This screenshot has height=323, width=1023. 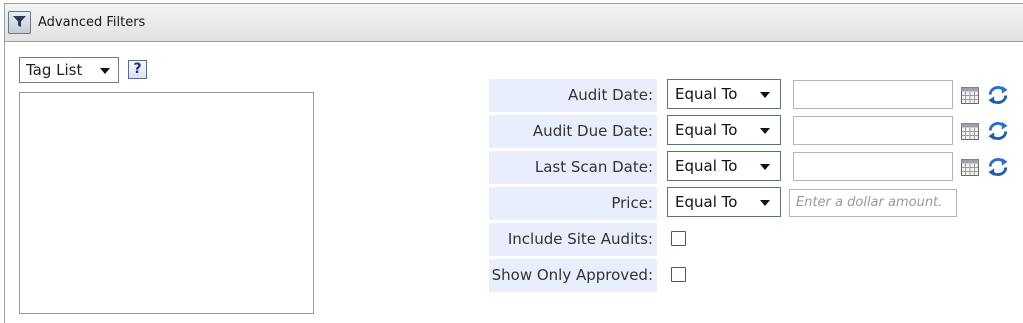 I want to click on audit-due-date-operator-select: Equal To, so click(x=724, y=130).